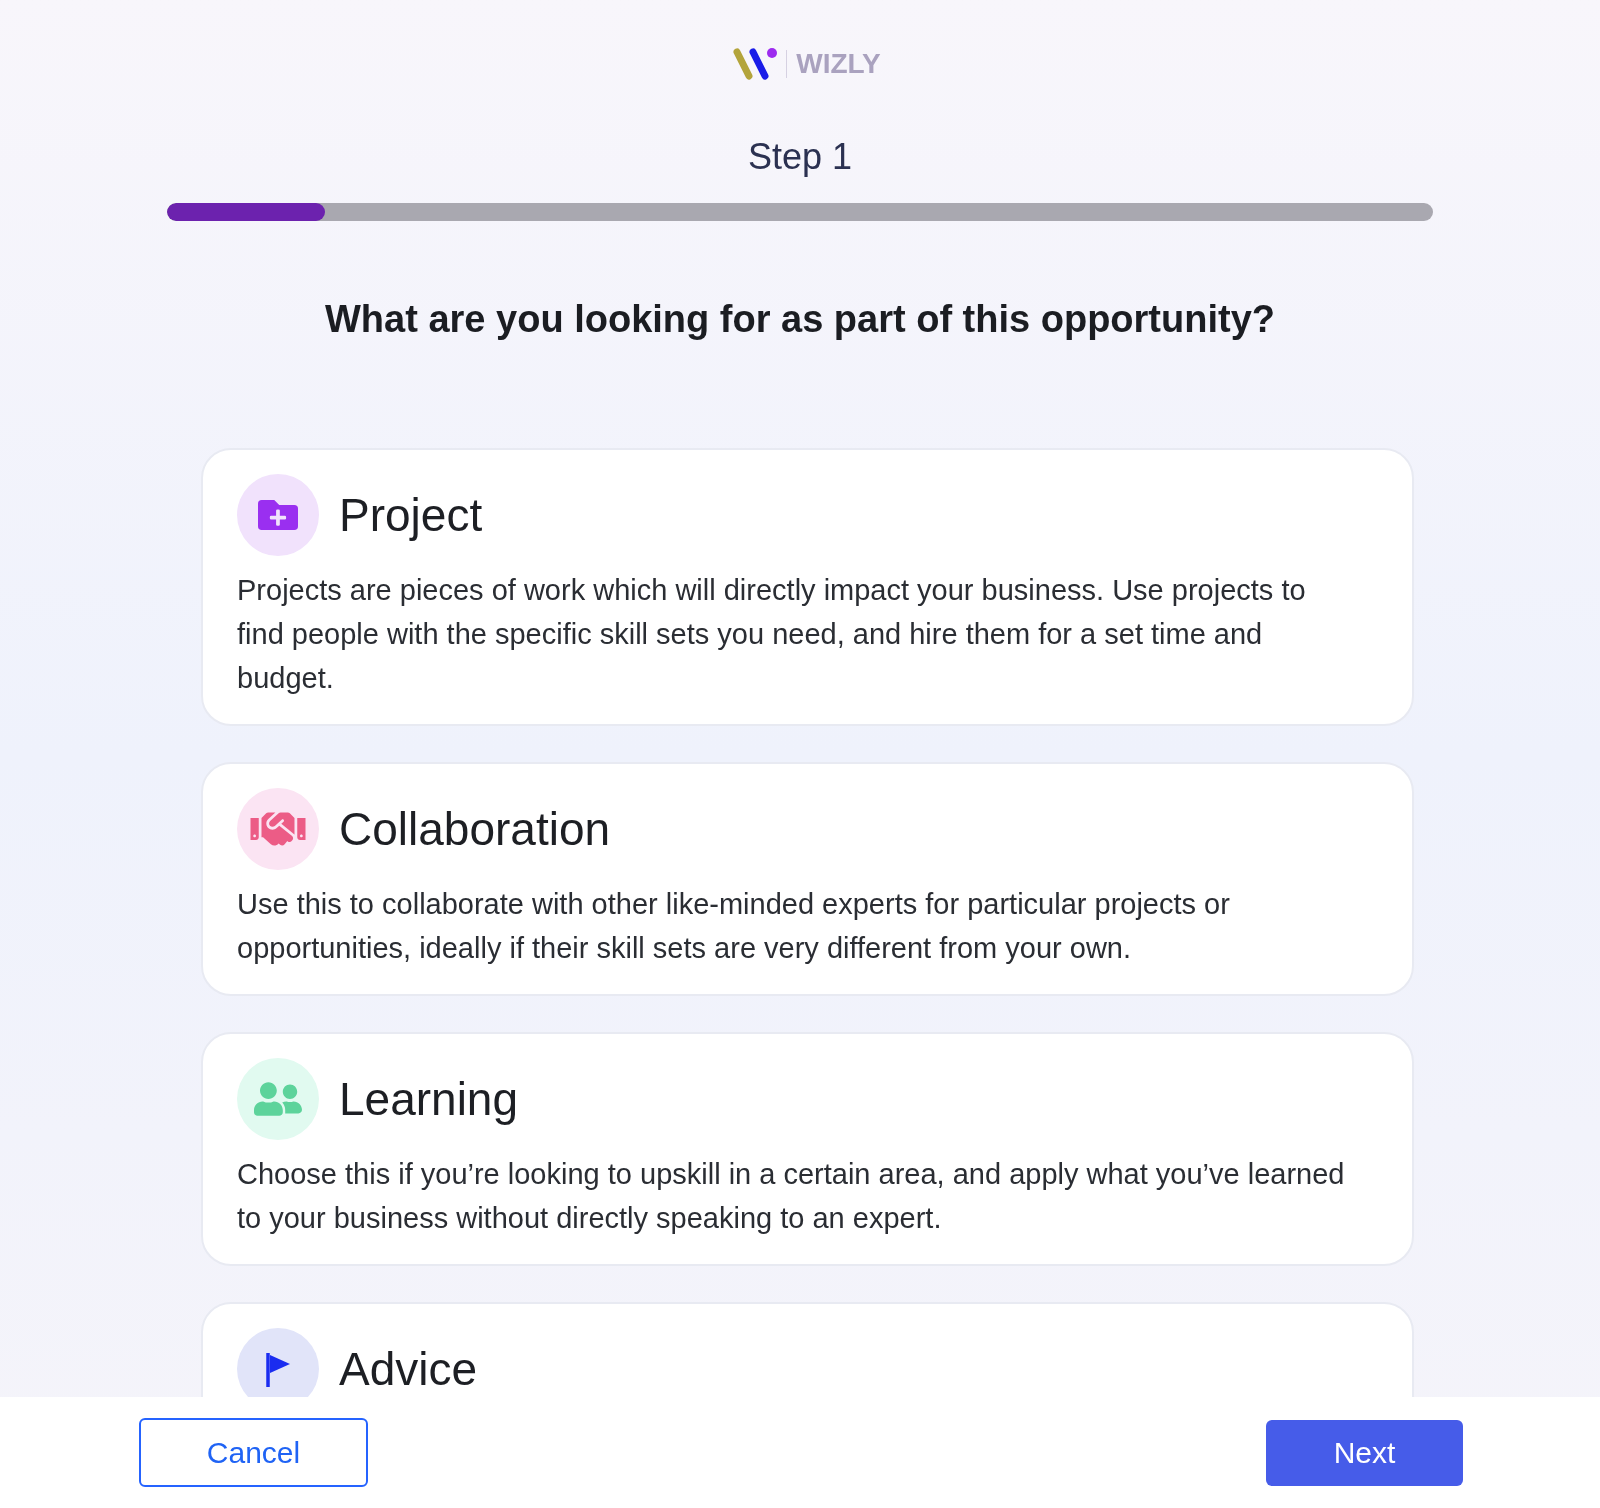  I want to click on question-heading: What are you looking for as part of this opportunity?, so click(800, 319).